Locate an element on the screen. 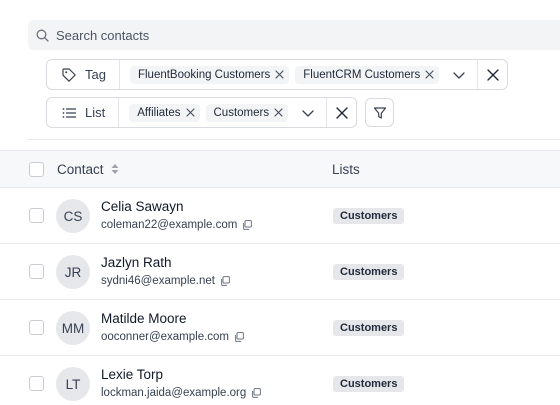 Image resolution: width=560 pixels, height=405 pixels. avatar: CS is located at coordinates (73, 216).